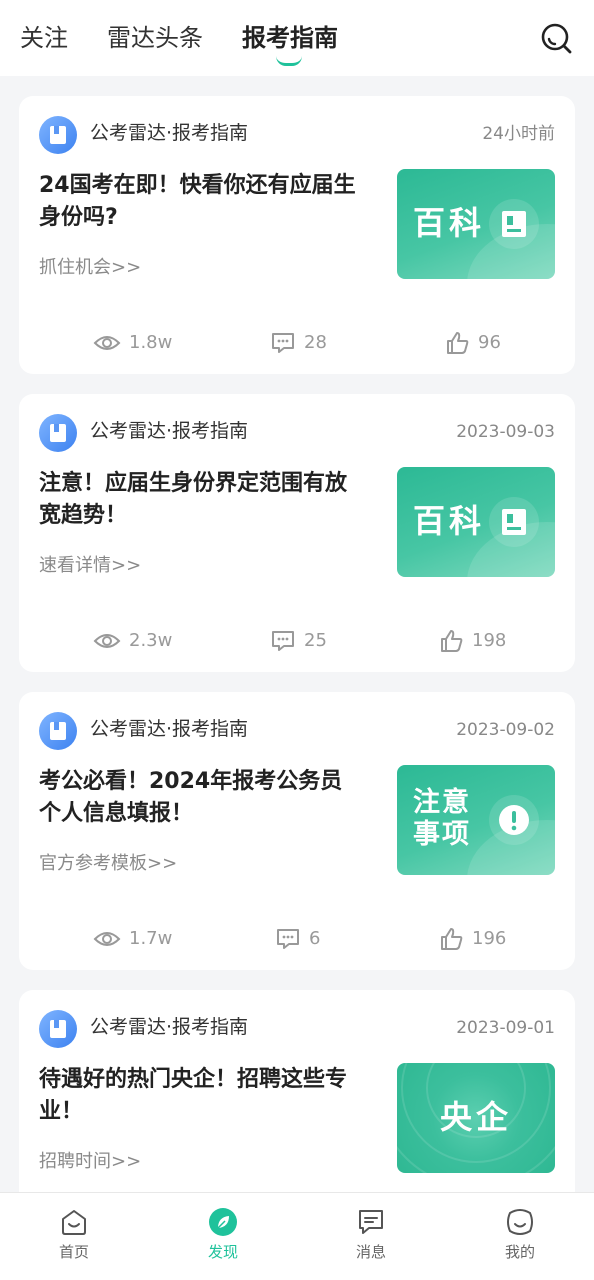  I want to click on tab-exam-guide: 报考指南, so click(290, 38).